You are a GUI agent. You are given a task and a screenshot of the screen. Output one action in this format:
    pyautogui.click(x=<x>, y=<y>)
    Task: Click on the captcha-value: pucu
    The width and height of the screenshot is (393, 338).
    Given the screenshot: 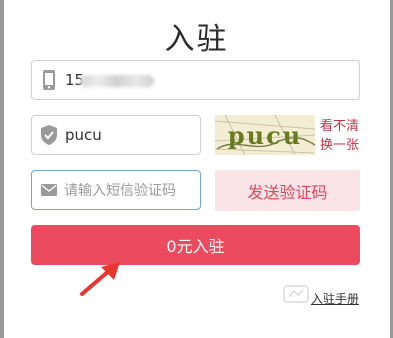 What is the action you would take?
    pyautogui.click(x=83, y=135)
    